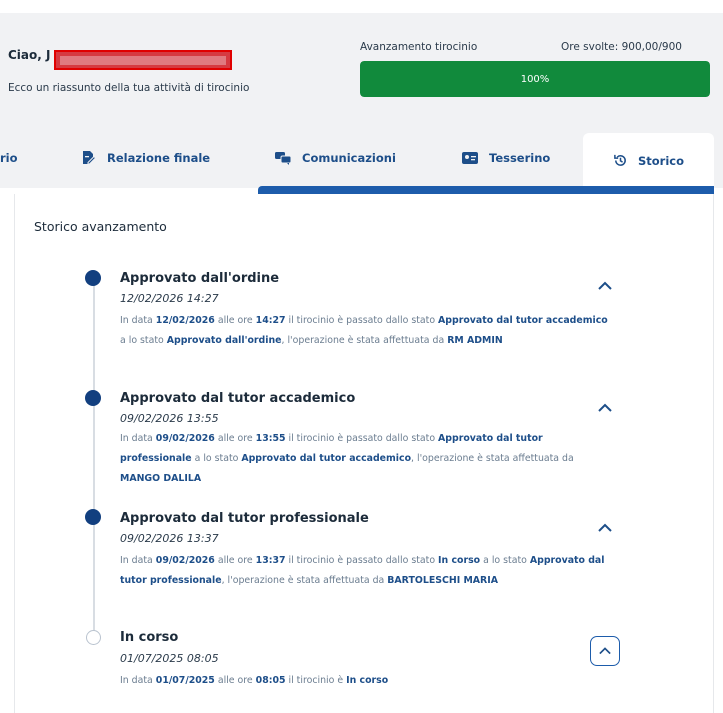 Image resolution: width=723 pixels, height=713 pixels. I want to click on timeline-line, so click(94, 464).